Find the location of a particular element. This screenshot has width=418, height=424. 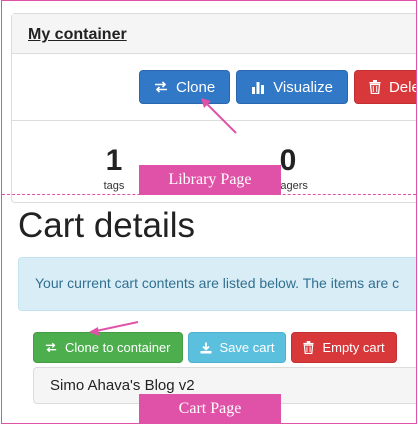

tags-label: tags is located at coordinates (114, 186).